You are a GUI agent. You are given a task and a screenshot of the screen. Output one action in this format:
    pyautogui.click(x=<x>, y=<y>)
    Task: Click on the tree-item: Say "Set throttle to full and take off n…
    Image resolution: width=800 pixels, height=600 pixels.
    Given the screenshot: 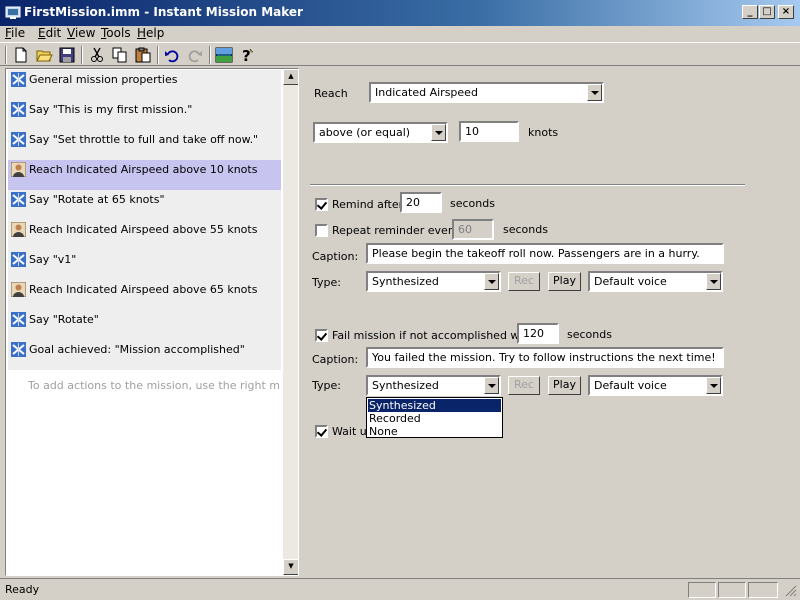 What is the action you would take?
    pyautogui.click(x=144, y=145)
    